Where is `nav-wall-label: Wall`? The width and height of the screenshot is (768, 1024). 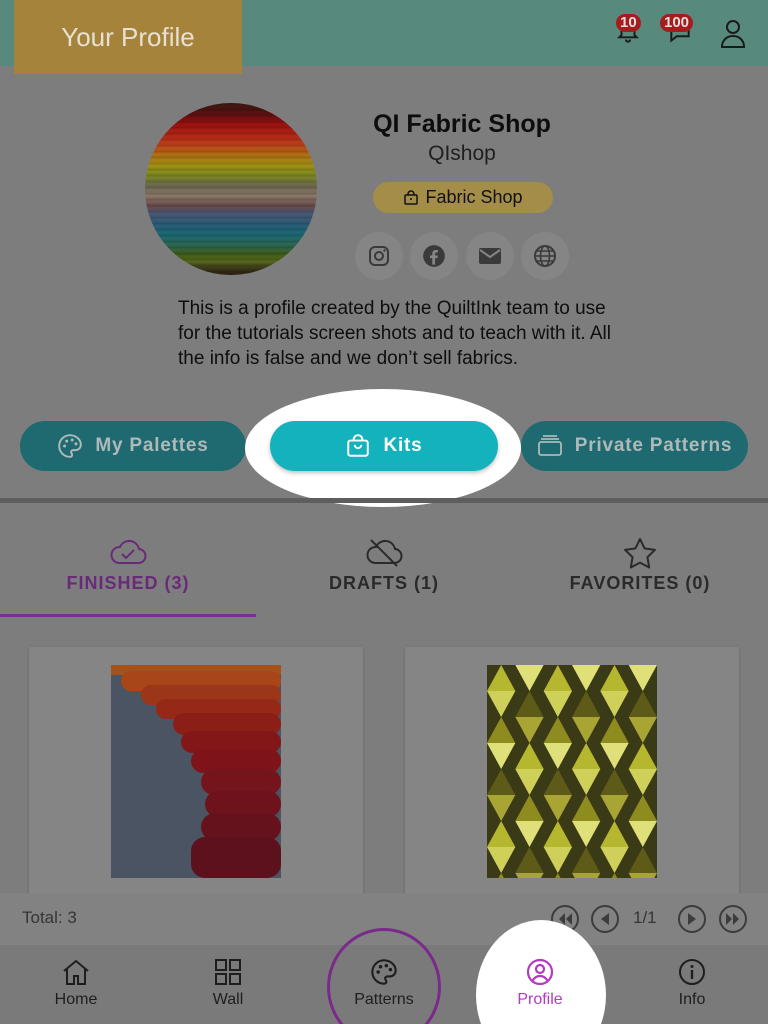 nav-wall-label: Wall is located at coordinates (228, 999).